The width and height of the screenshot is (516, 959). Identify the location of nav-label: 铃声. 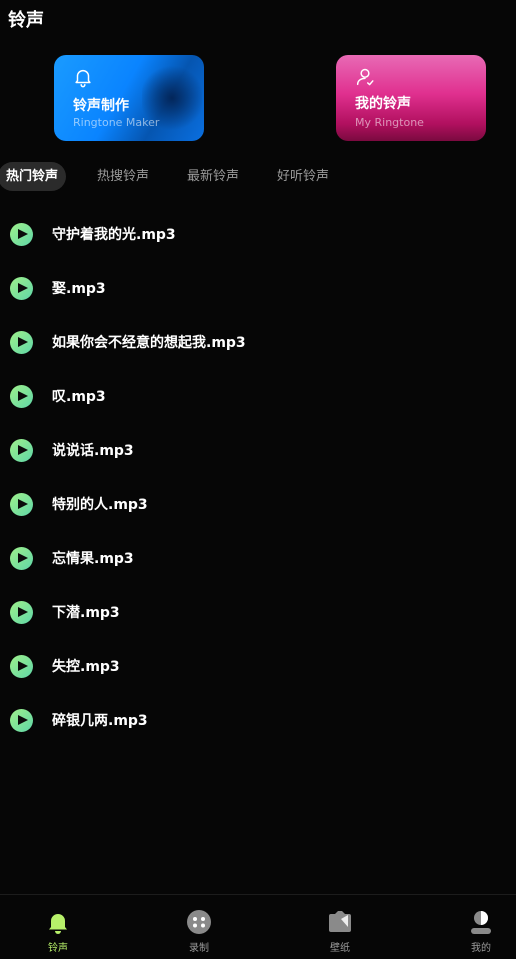
(58, 948).